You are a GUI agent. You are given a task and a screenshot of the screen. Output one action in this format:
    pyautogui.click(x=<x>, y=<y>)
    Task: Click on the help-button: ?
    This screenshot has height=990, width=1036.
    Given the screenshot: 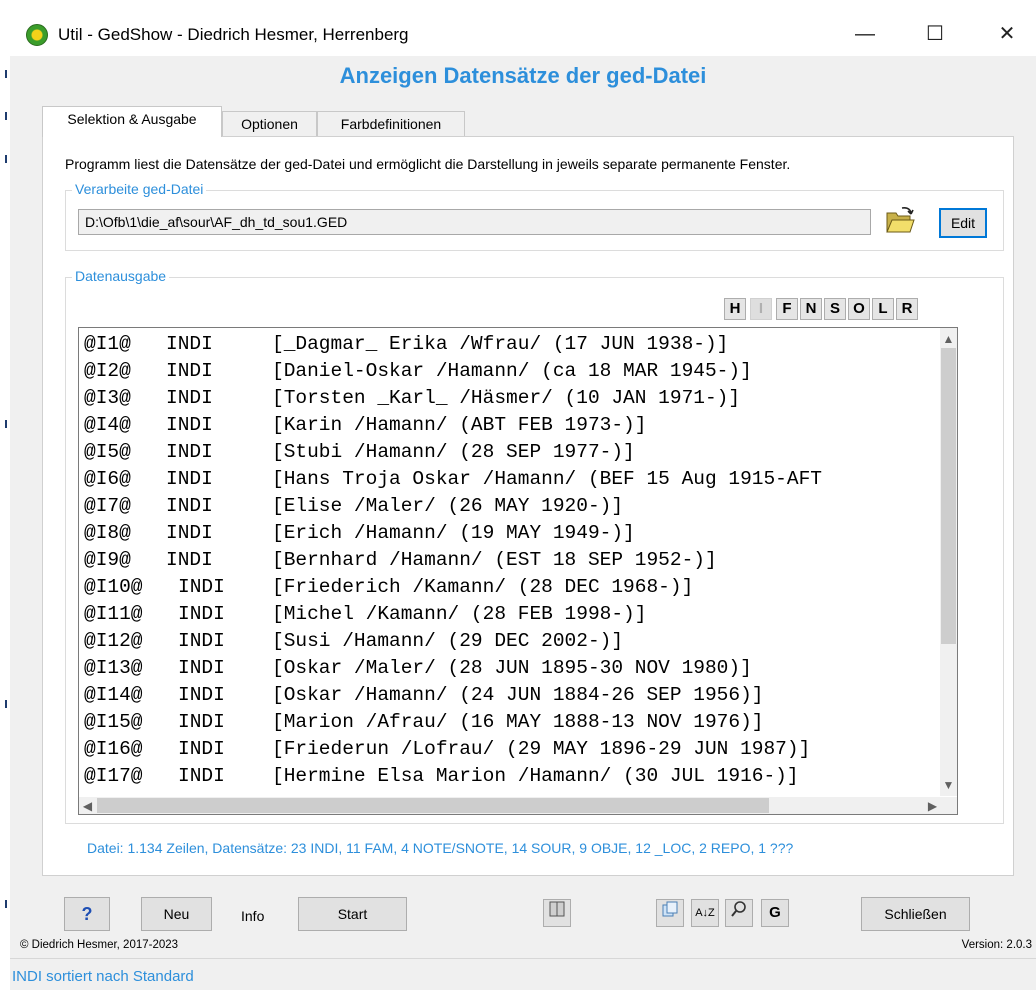 What is the action you would take?
    pyautogui.click(x=87, y=914)
    